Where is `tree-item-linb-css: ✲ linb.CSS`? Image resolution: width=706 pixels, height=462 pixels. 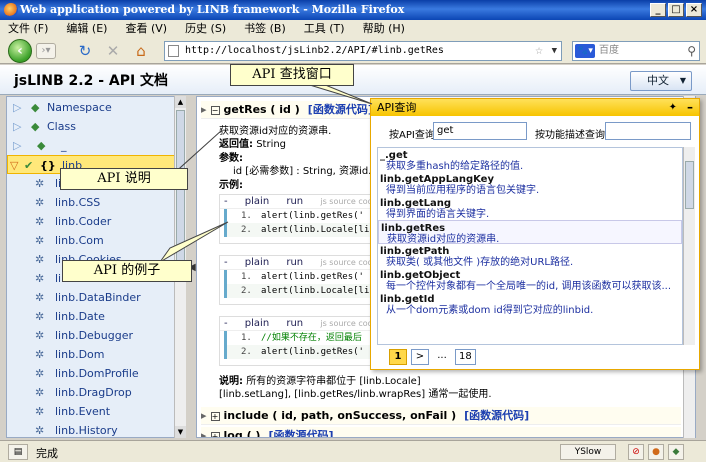 tree-item-linb-css: ✲ linb.CSS is located at coordinates (92, 202).